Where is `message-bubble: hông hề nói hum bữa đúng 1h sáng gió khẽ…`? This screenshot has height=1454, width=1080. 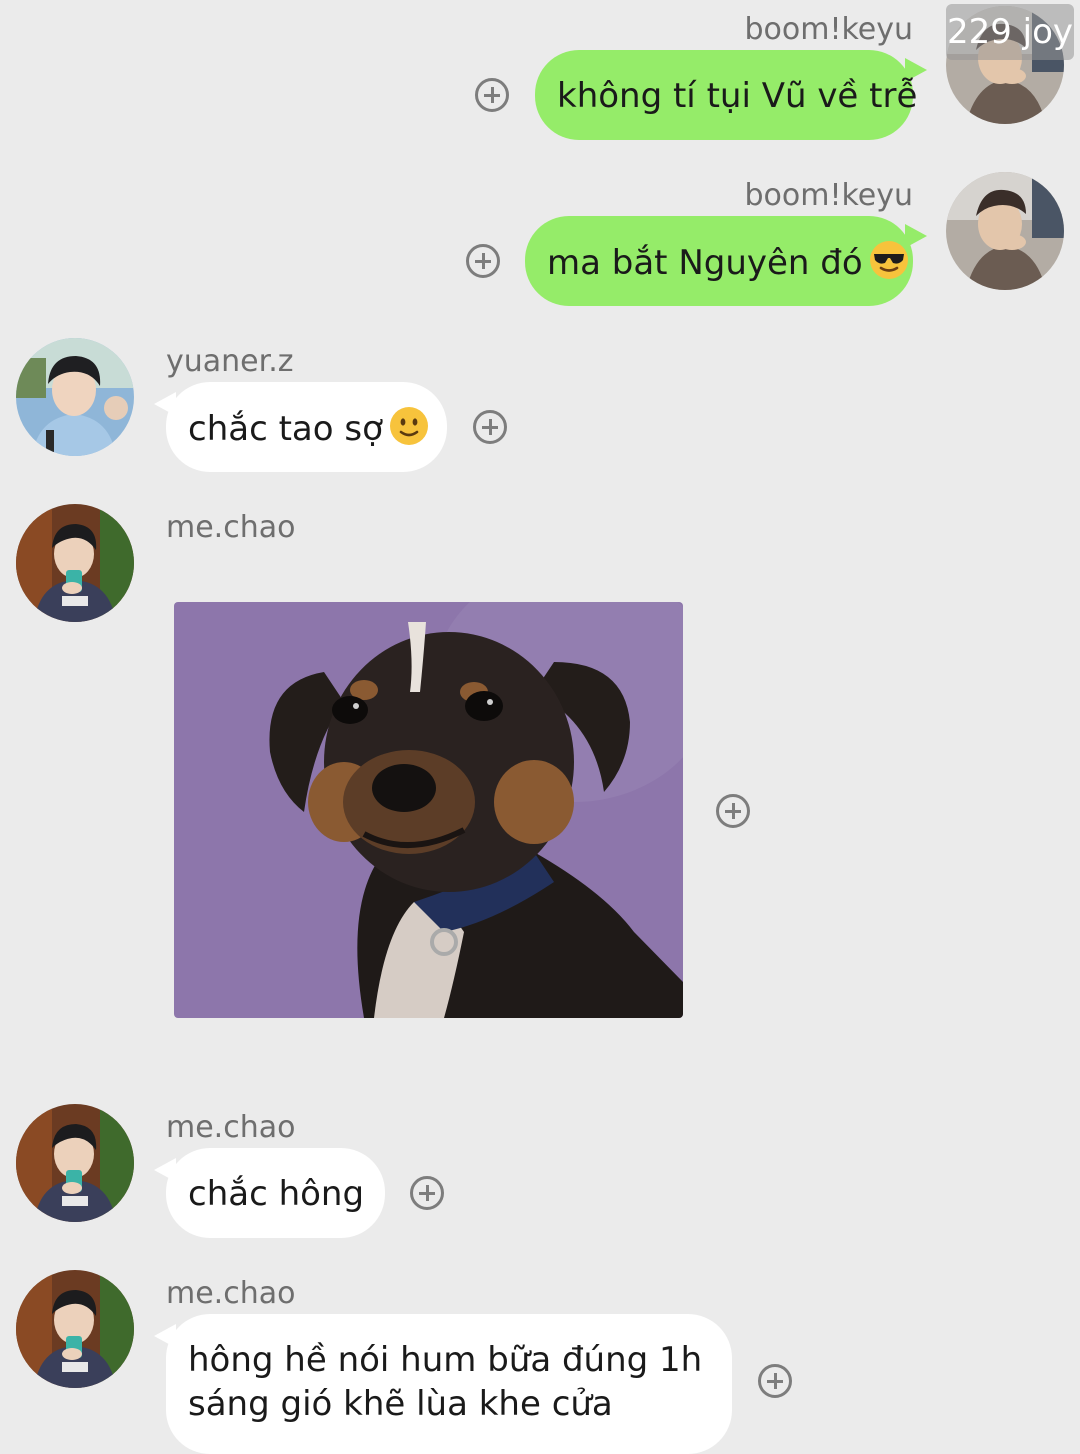 message-bubble: hông hề nói hum bữa đúng 1h sáng gió khẽ… is located at coordinates (449, 1384).